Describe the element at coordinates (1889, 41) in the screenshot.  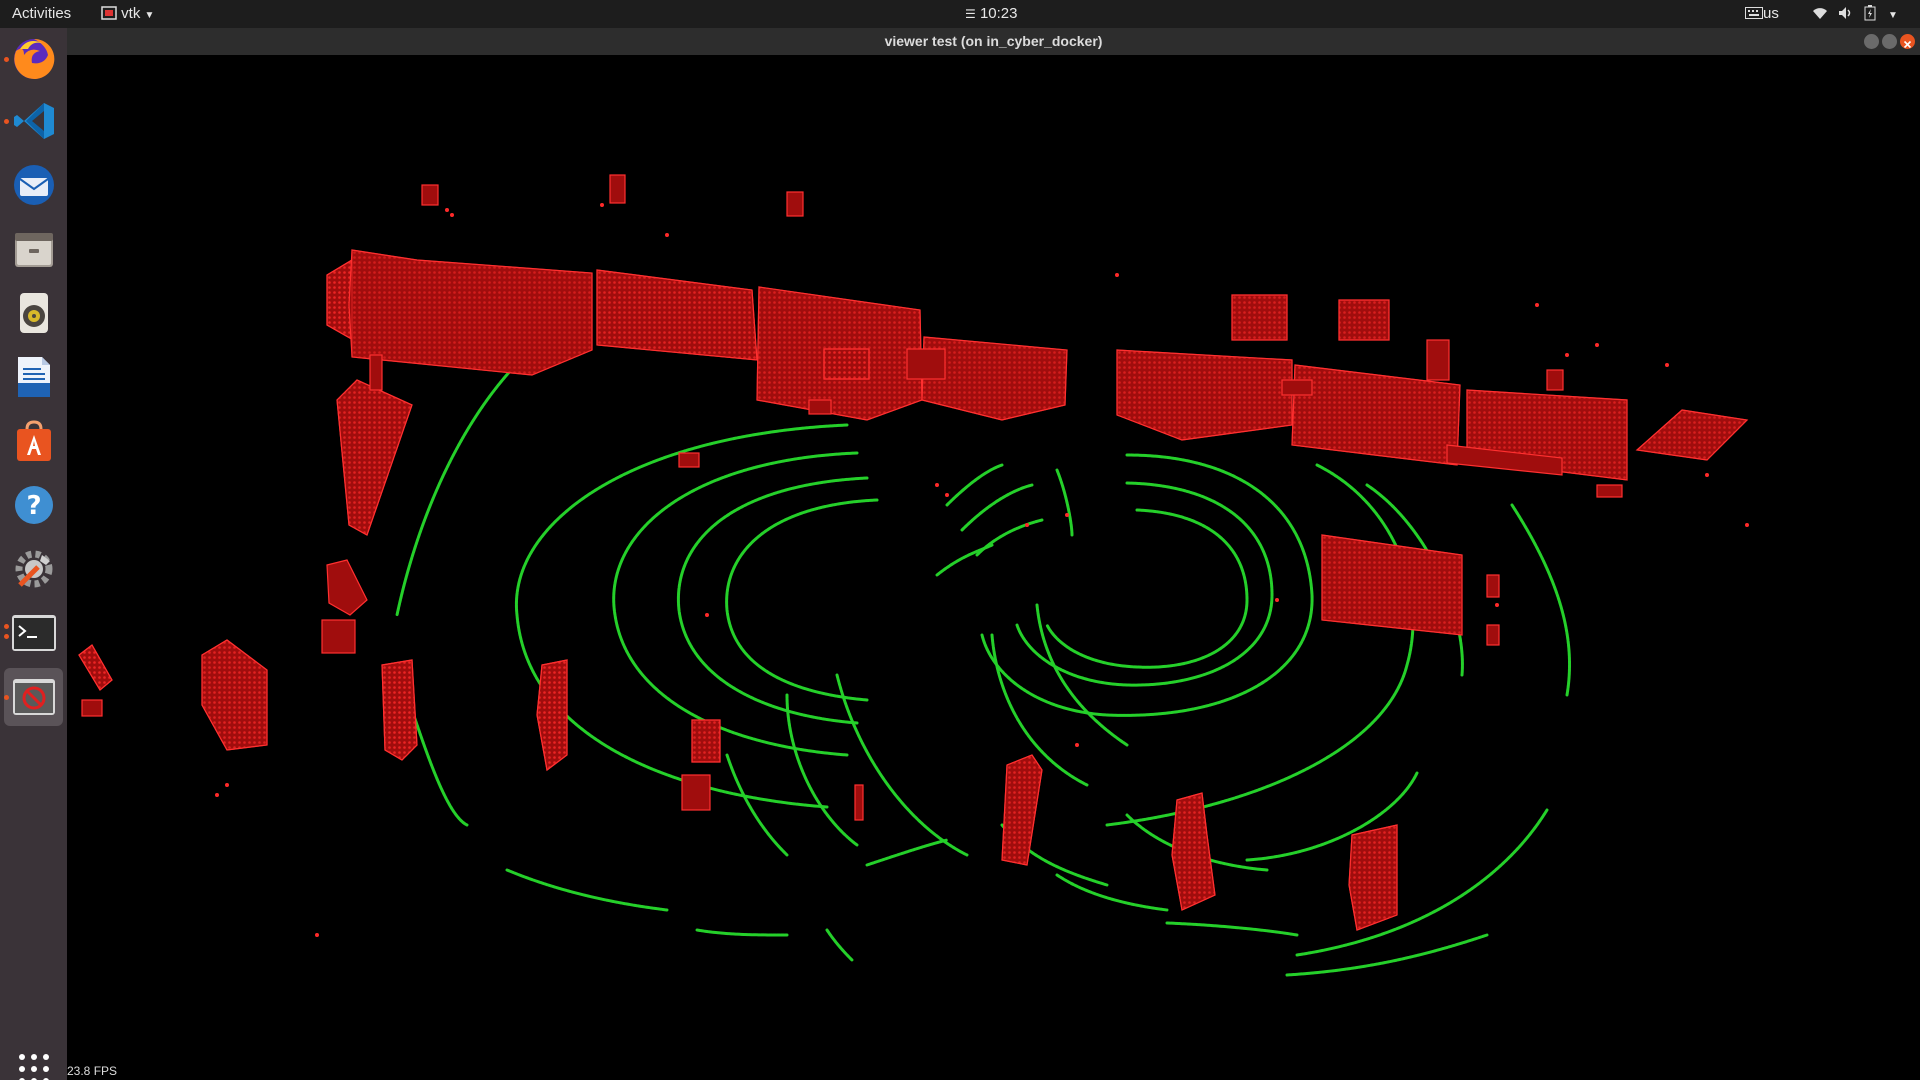
I see `maximize-button` at that location.